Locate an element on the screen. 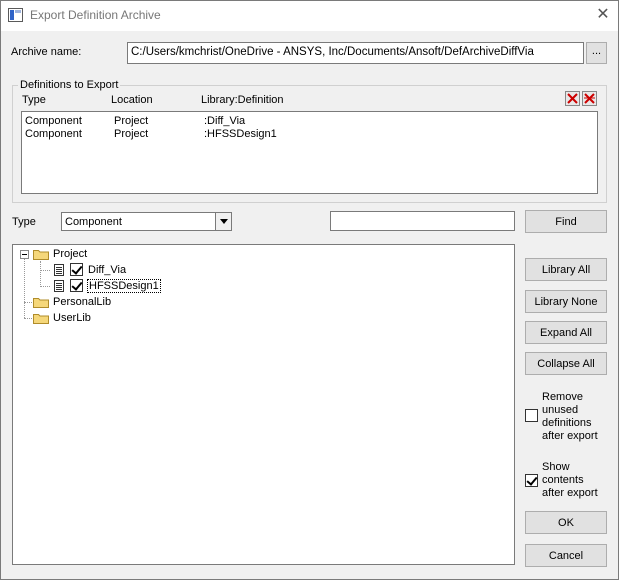 This screenshot has height=580, width=619. row-definition: :HFSSDesign1 is located at coordinates (240, 134).